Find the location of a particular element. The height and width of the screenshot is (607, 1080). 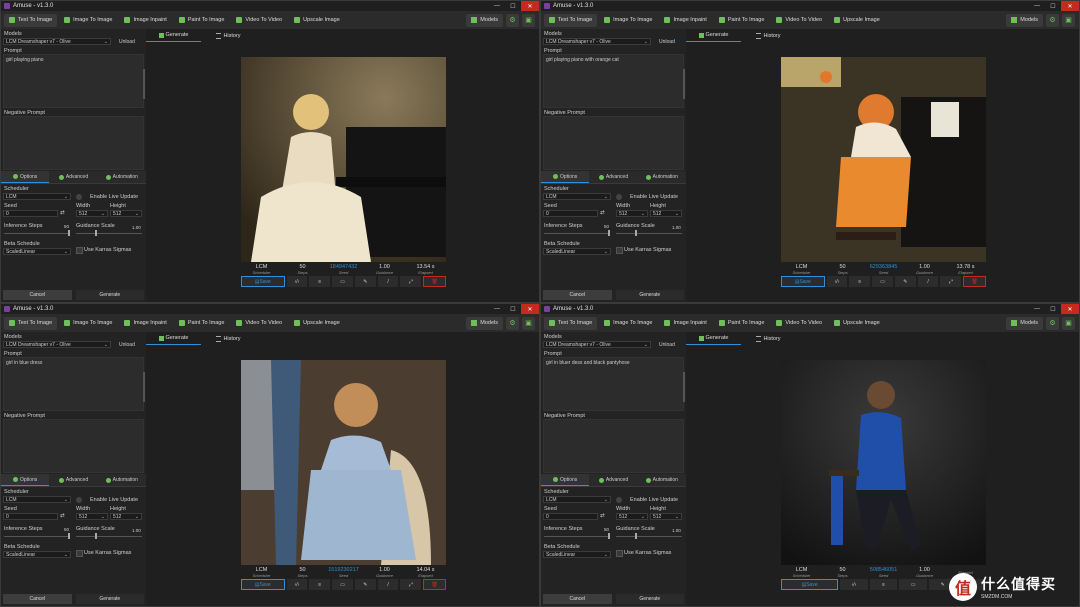

expand-button: ⤢ is located at coordinates (951, 281).